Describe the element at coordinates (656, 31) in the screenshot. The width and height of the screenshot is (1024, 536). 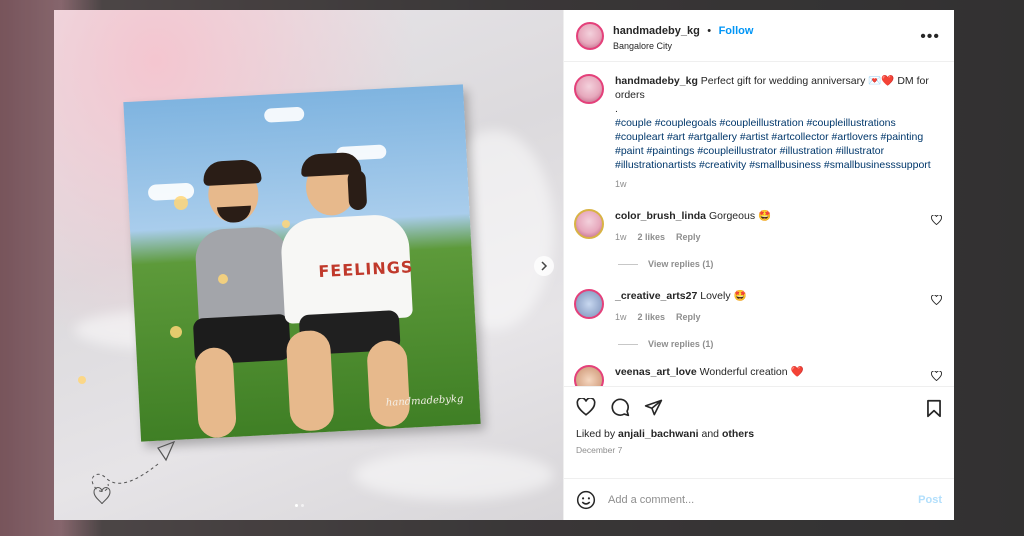
I see `author-username: handmadeby_kg` at that location.